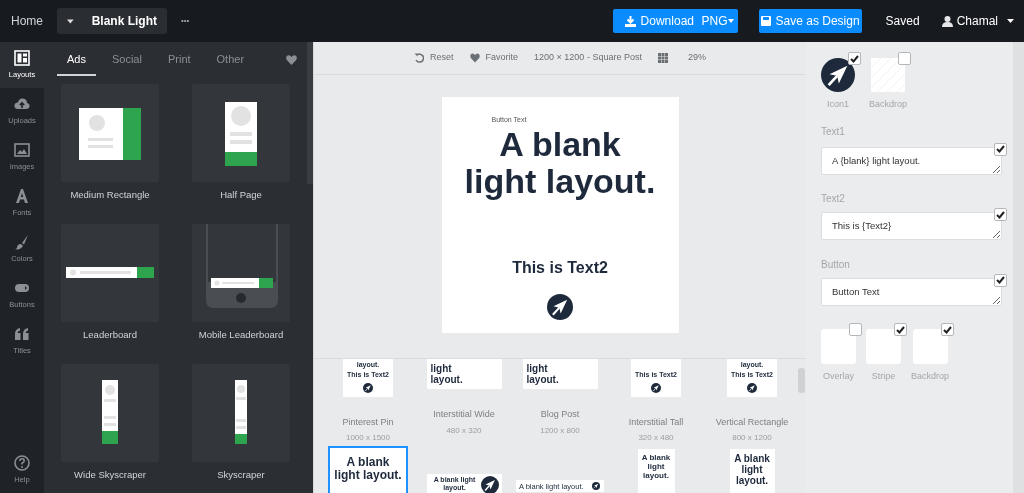 The height and width of the screenshot is (493, 1024). I want to click on category-tab: Ads, so click(76, 60).